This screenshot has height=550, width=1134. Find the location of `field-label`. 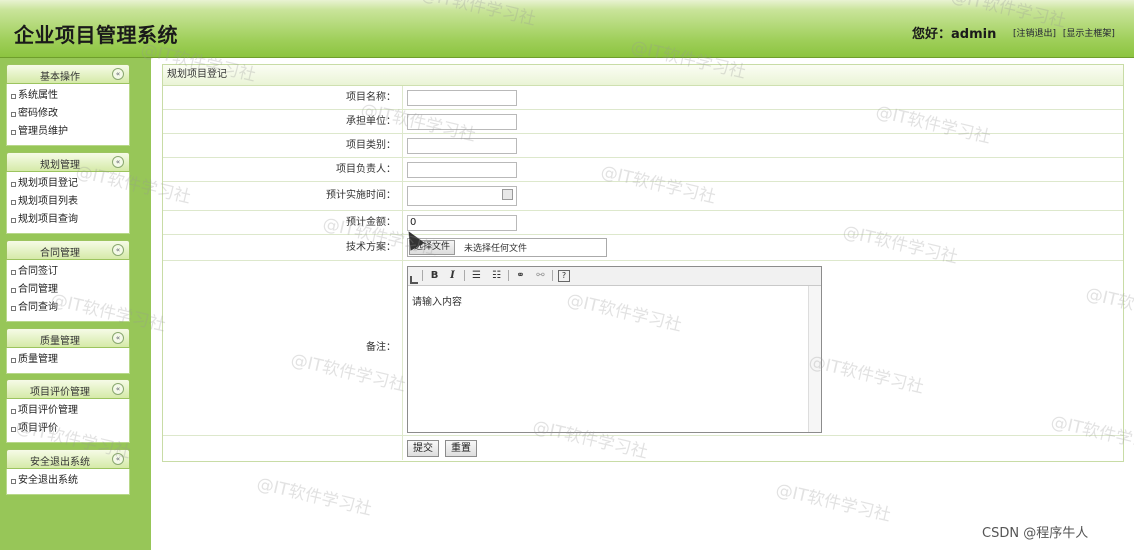

field-label is located at coordinates (283, 448).